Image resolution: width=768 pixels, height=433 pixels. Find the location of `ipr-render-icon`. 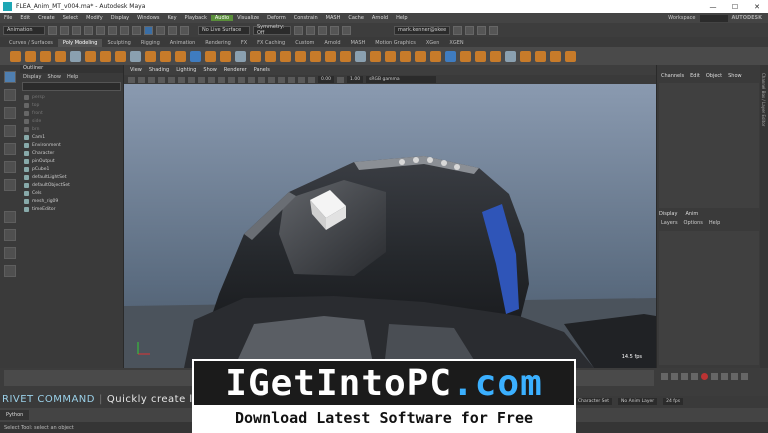

ipr-render-icon is located at coordinates (310, 30).